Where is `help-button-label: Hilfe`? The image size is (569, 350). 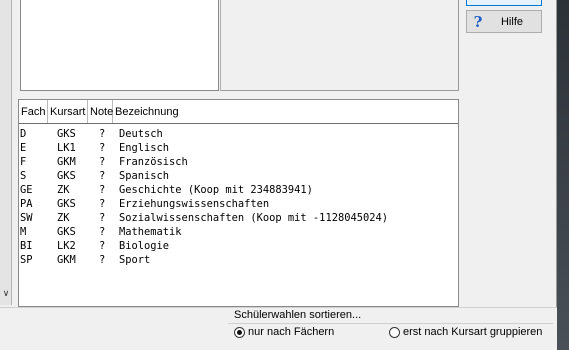 help-button-label: Hilfe is located at coordinates (511, 21).